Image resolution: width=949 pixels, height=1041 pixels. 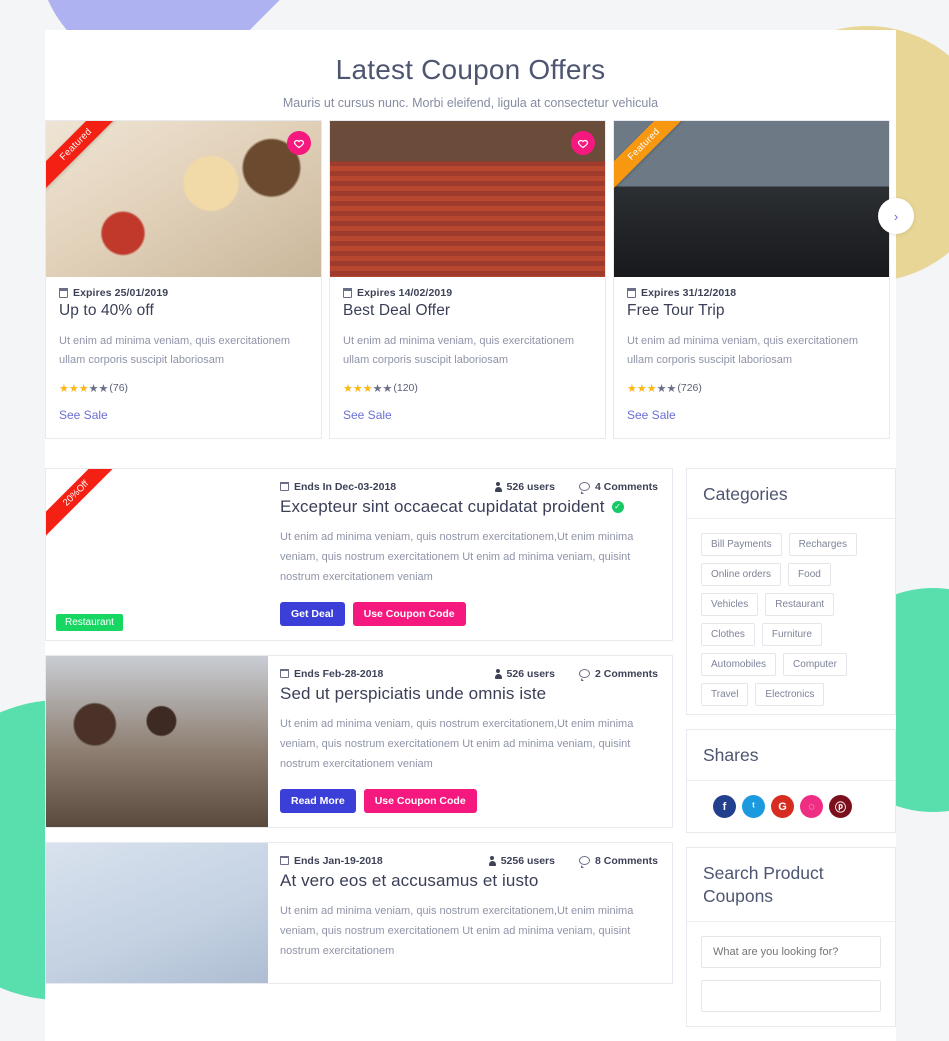 What do you see at coordinates (584, 862) in the screenshot?
I see `comment-icon` at bounding box center [584, 862].